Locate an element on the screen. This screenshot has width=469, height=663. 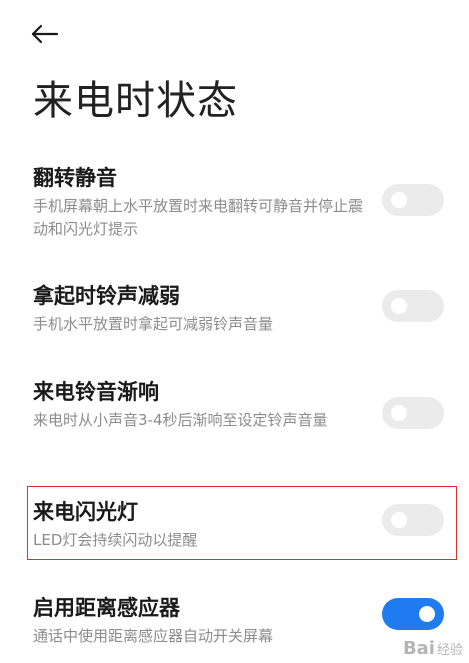
setting-title: 翻转静音 is located at coordinates (75, 178).